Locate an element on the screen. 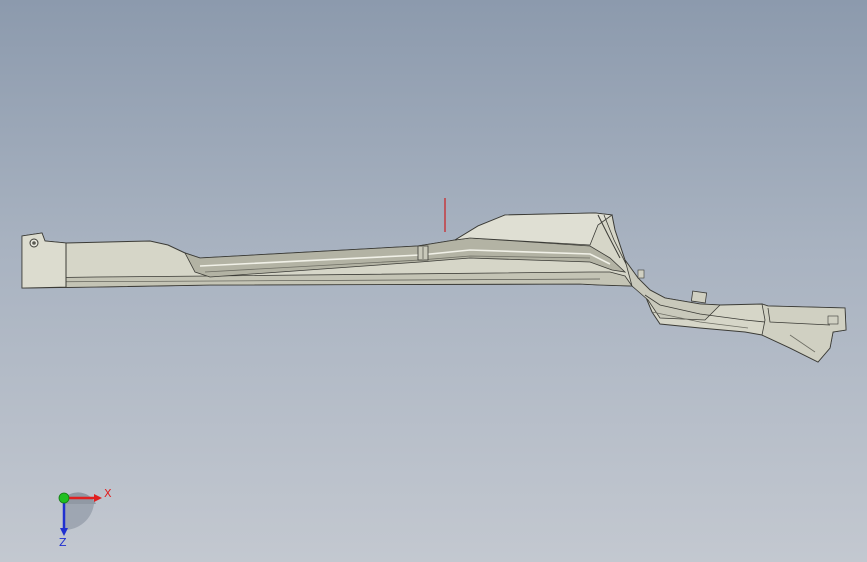 This screenshot has width=867, height=562. mounting-hole-center is located at coordinates (34, 243).